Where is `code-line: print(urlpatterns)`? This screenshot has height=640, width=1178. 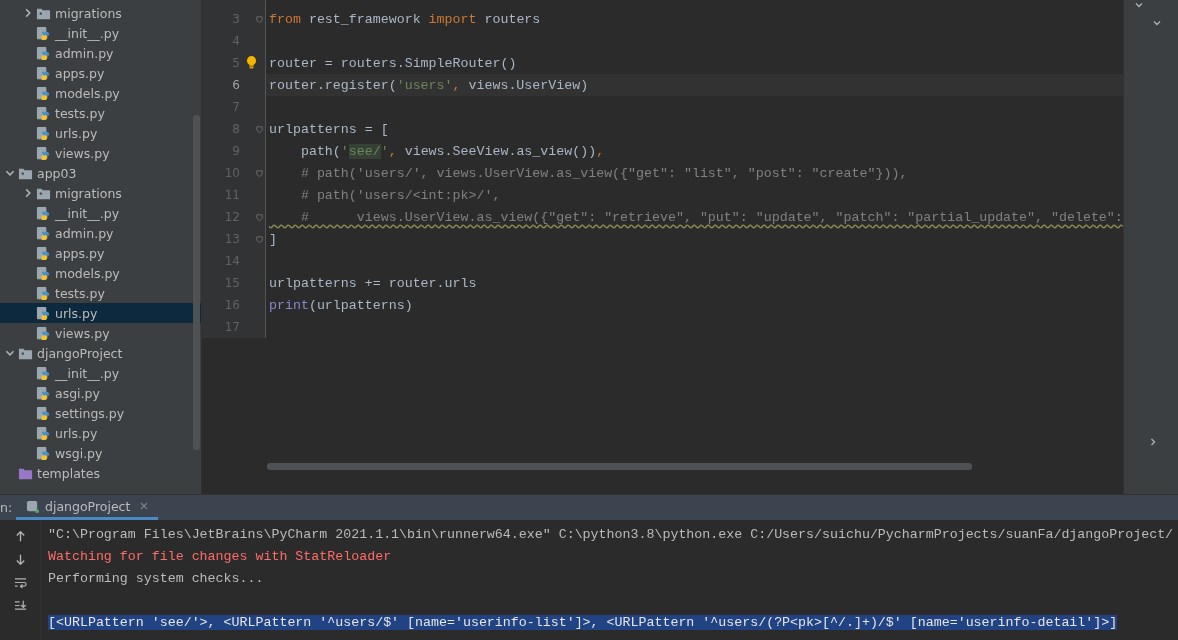
code-line: print(urlpatterns) is located at coordinates (341, 305).